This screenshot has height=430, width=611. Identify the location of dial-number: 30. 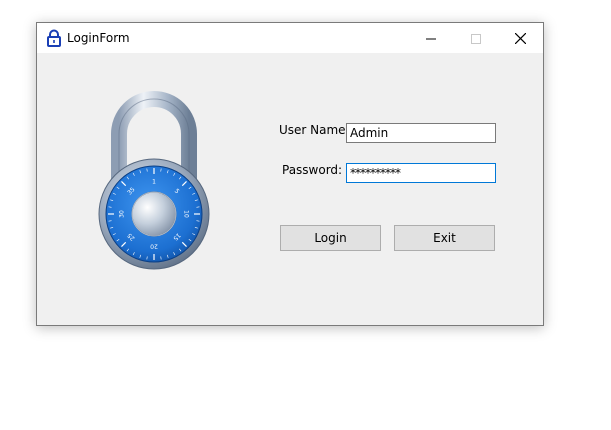
(122, 214).